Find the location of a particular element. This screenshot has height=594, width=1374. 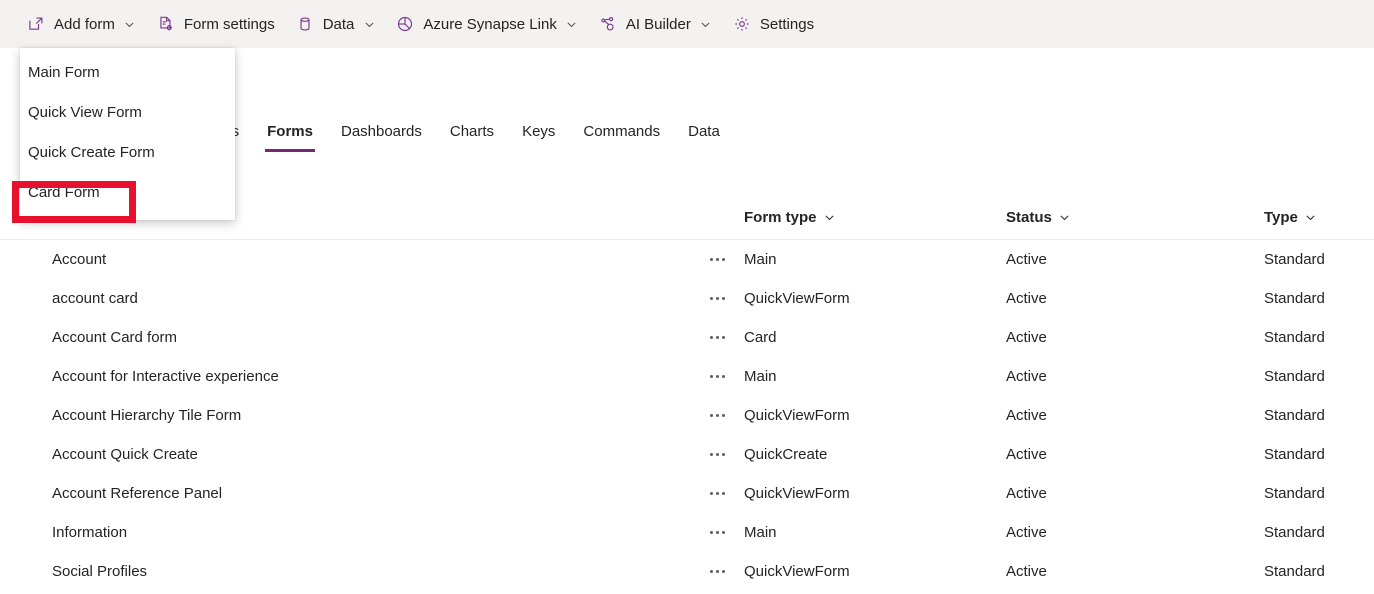

add-form-button: Add form is located at coordinates (81, 24).